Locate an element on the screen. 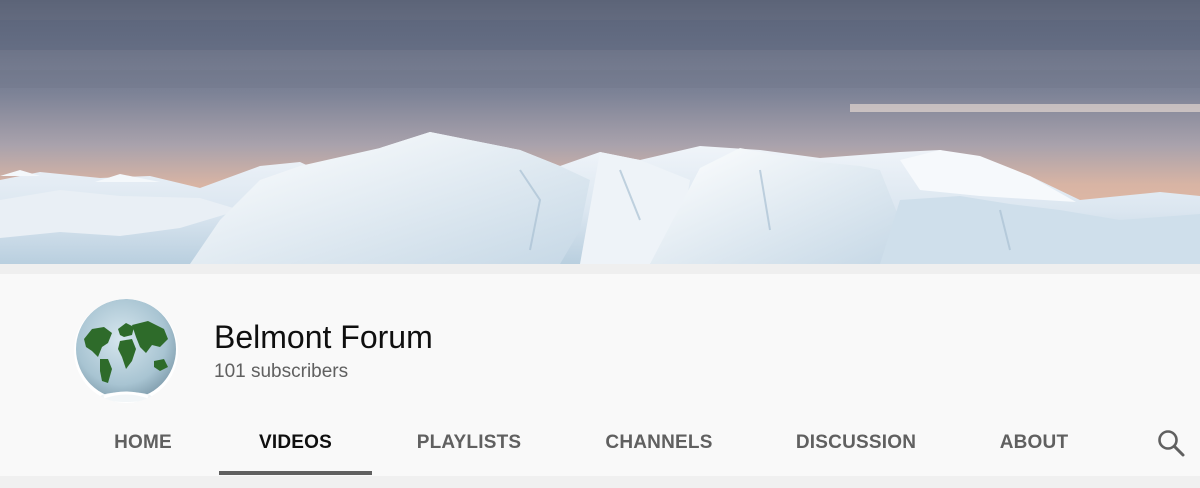 This screenshot has height=488, width=1200. channel-avatar is located at coordinates (126, 351).